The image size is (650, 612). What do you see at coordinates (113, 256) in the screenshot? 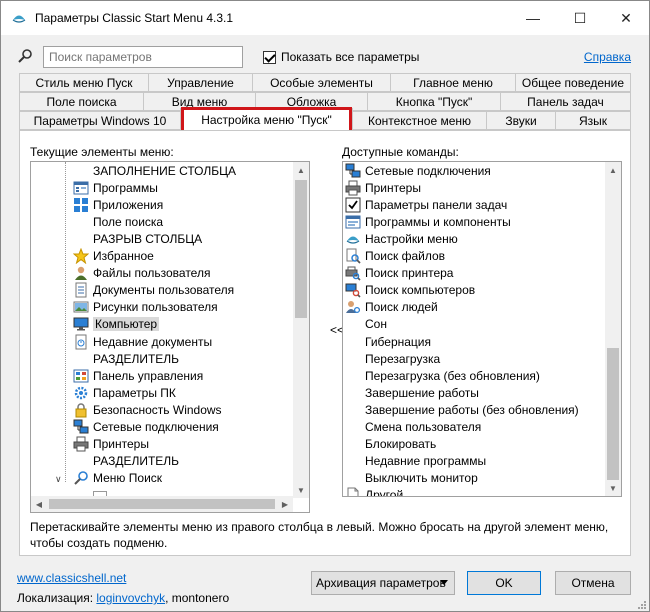
I see `list-item: Избранное` at bounding box center [113, 256].